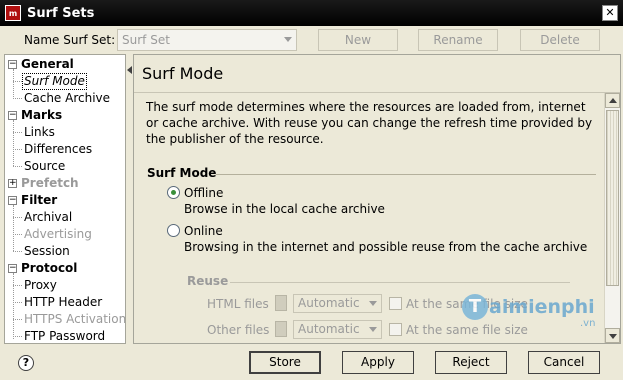  What do you see at coordinates (610, 13) in the screenshot?
I see `close-button: ✕` at bounding box center [610, 13].